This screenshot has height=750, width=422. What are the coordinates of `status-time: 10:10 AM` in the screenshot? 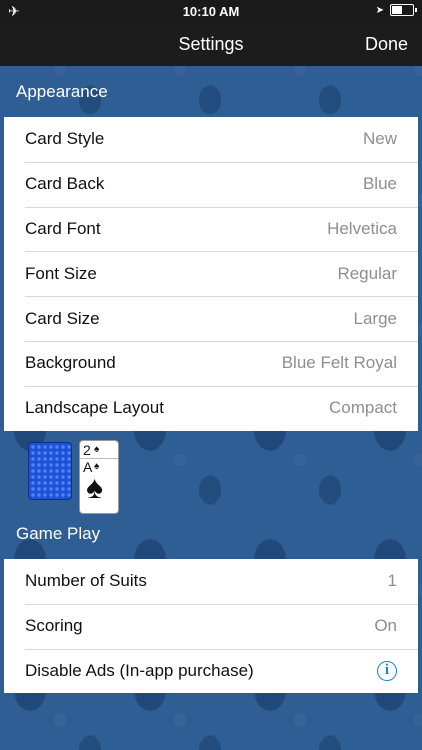 It's located at (211, 11).